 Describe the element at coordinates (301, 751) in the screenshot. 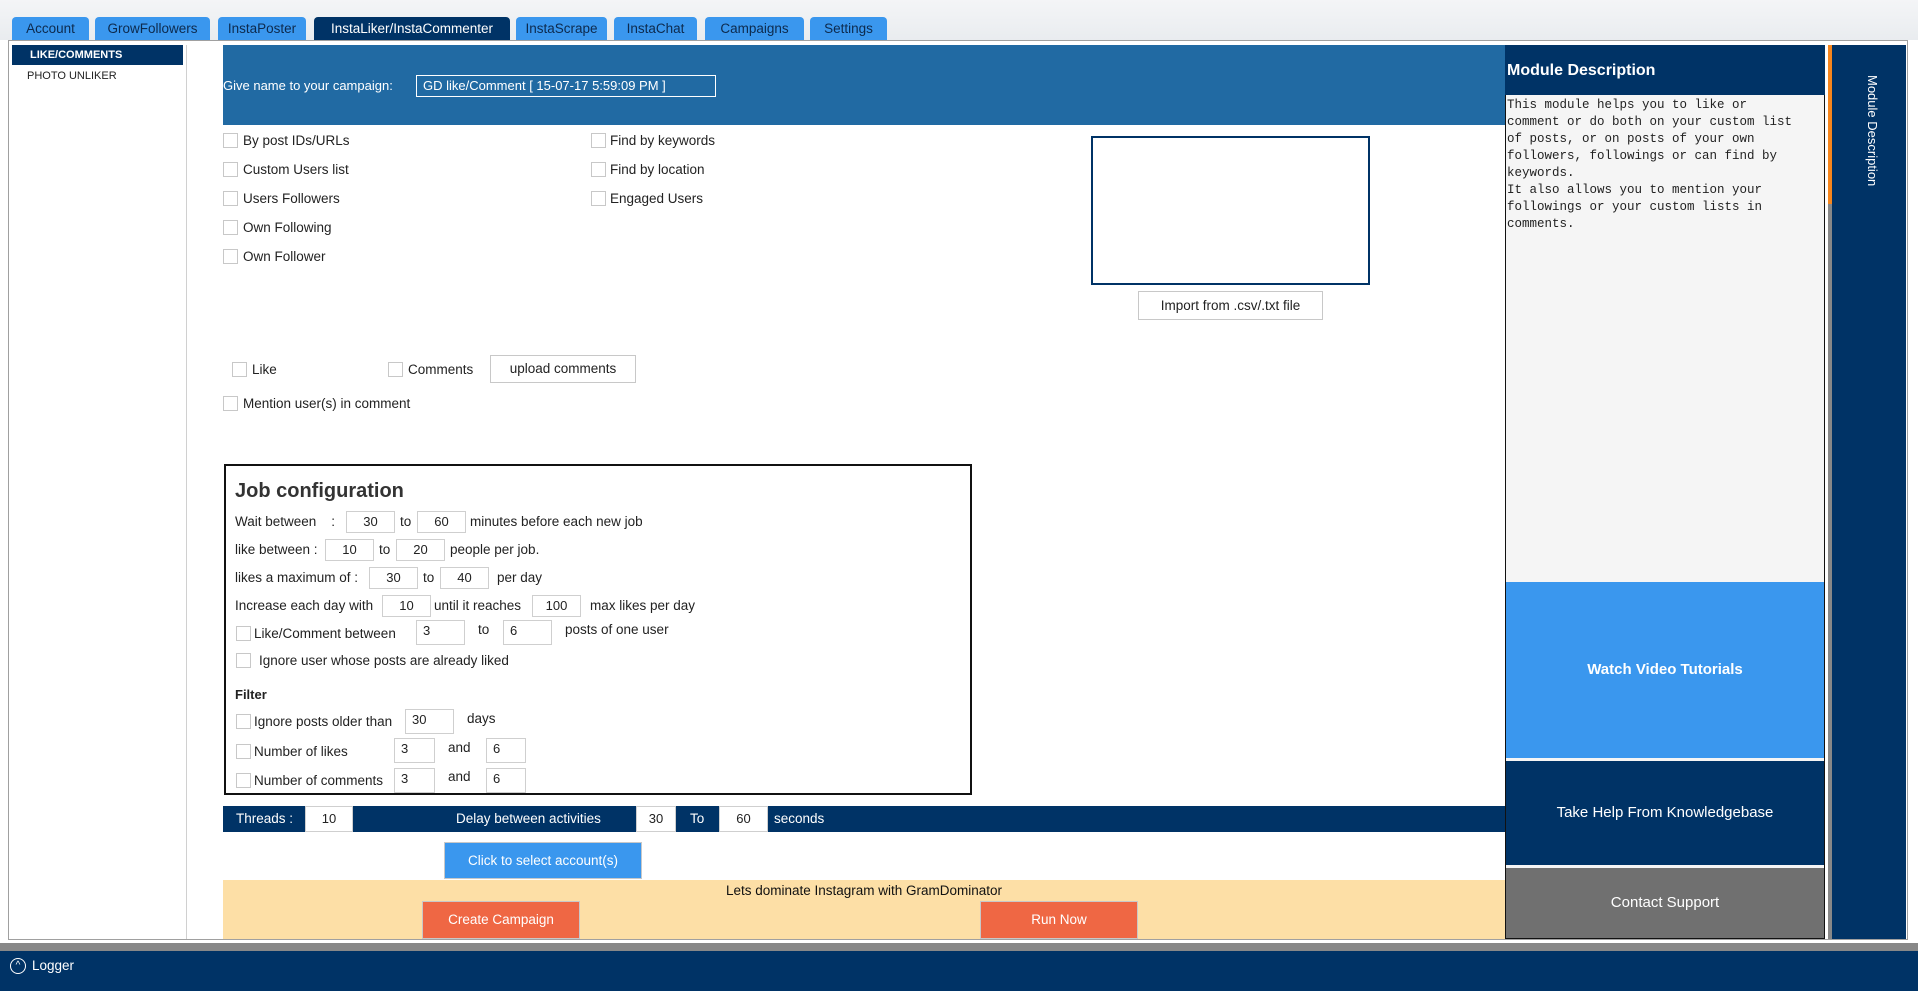

I see `label: Number of likes` at that location.